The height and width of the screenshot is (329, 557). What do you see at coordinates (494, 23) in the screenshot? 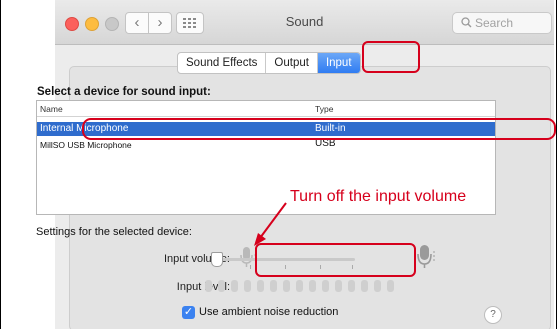
I see `search-placeholder: Search` at bounding box center [494, 23].